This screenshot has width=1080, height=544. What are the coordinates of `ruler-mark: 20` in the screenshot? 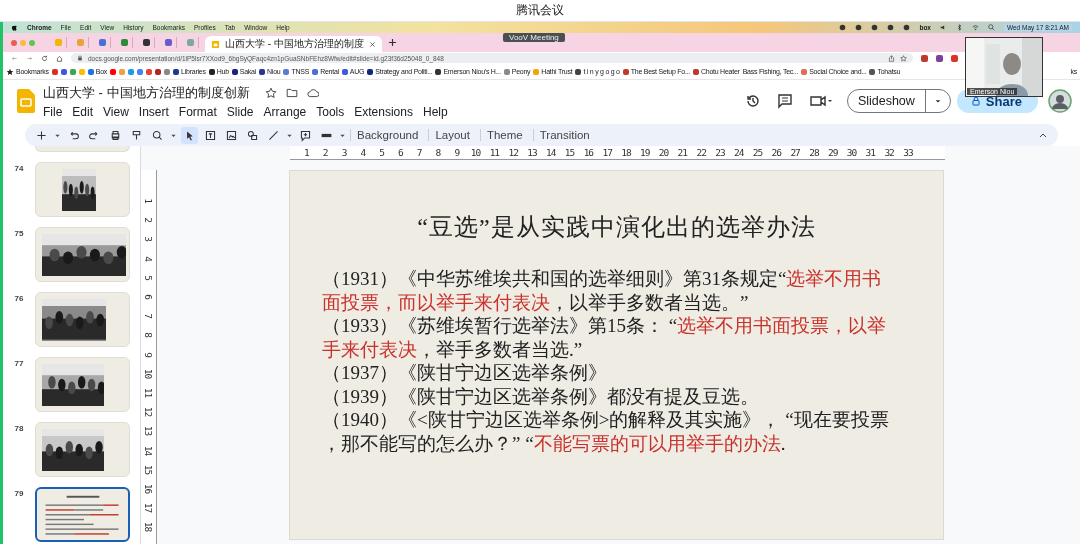 It's located at (663, 152).